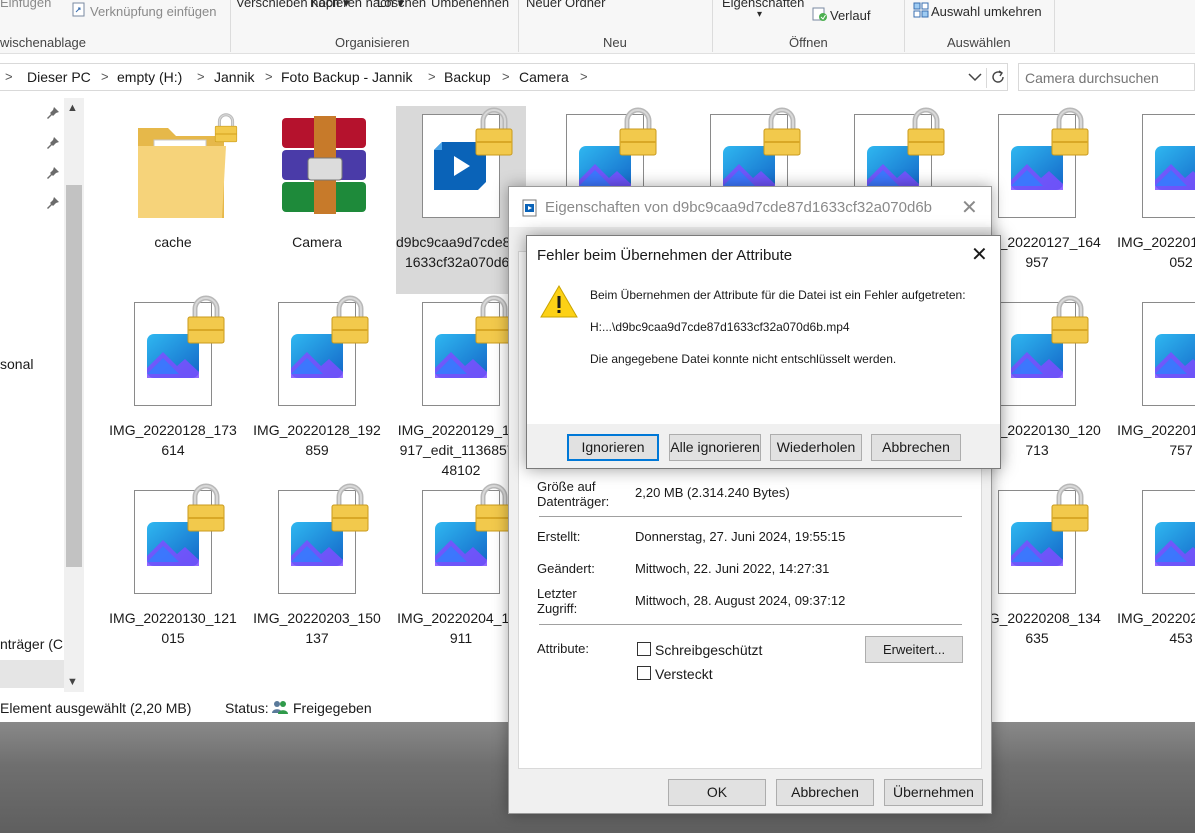 Image resolution: width=1195 pixels, height=833 pixels. I want to click on file-item: IMG_20220204_190911, so click(461, 576).